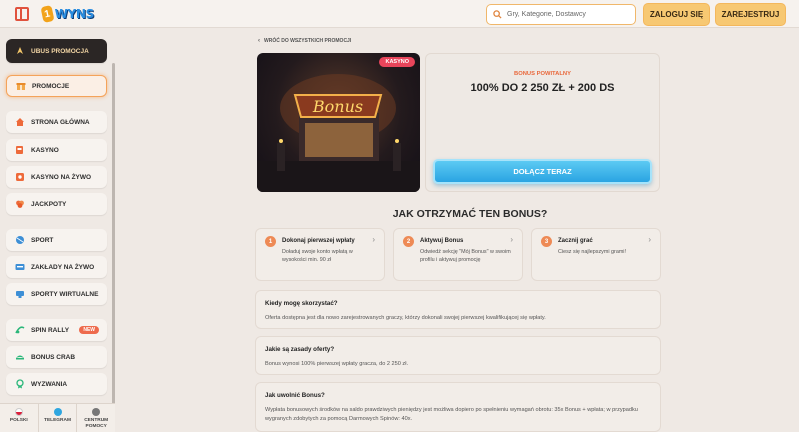 The width and height of the screenshot is (799, 432). I want to click on step-description: Ciesz się najlepszymi grami!, so click(592, 252).